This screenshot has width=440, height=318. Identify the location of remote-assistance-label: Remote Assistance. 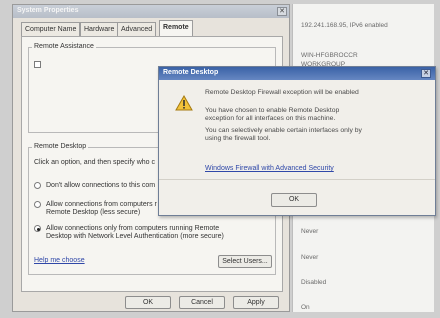
(64, 46).